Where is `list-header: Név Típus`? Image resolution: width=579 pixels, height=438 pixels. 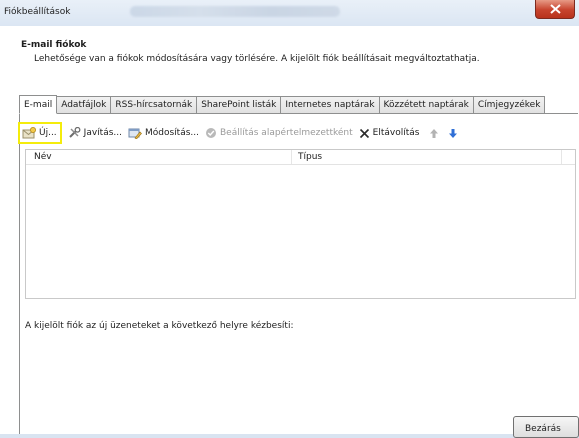
list-header: Név Típus is located at coordinates (300, 157).